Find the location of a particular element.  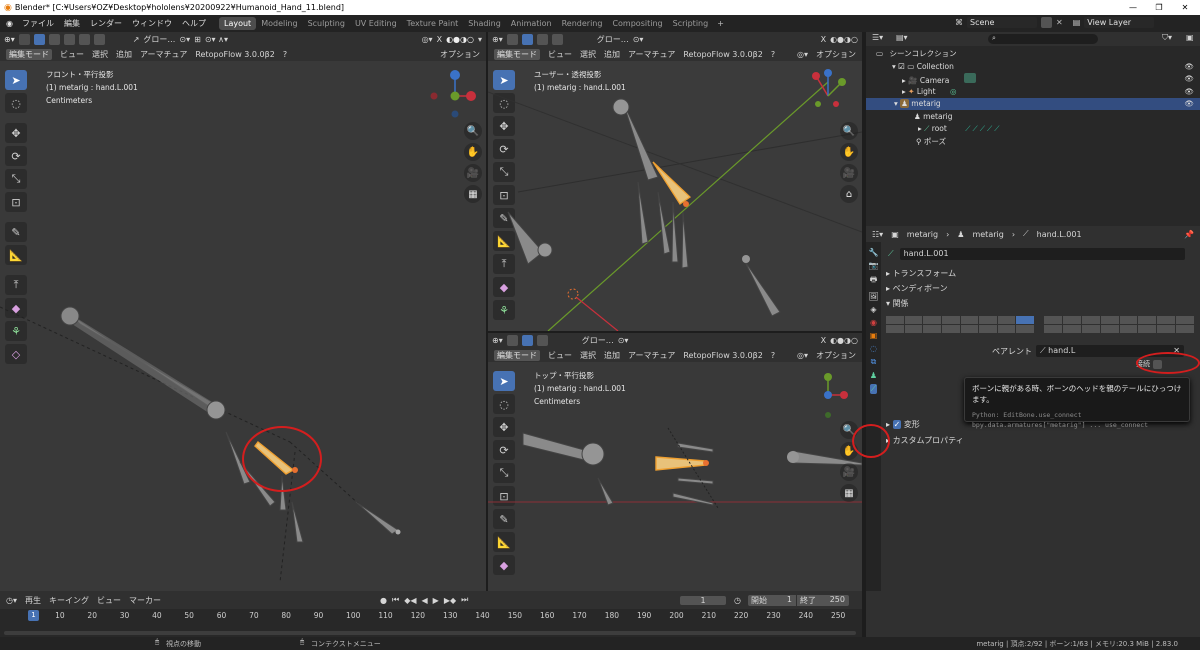

new-collection-icon: ▣ is located at coordinates (1190, 37).